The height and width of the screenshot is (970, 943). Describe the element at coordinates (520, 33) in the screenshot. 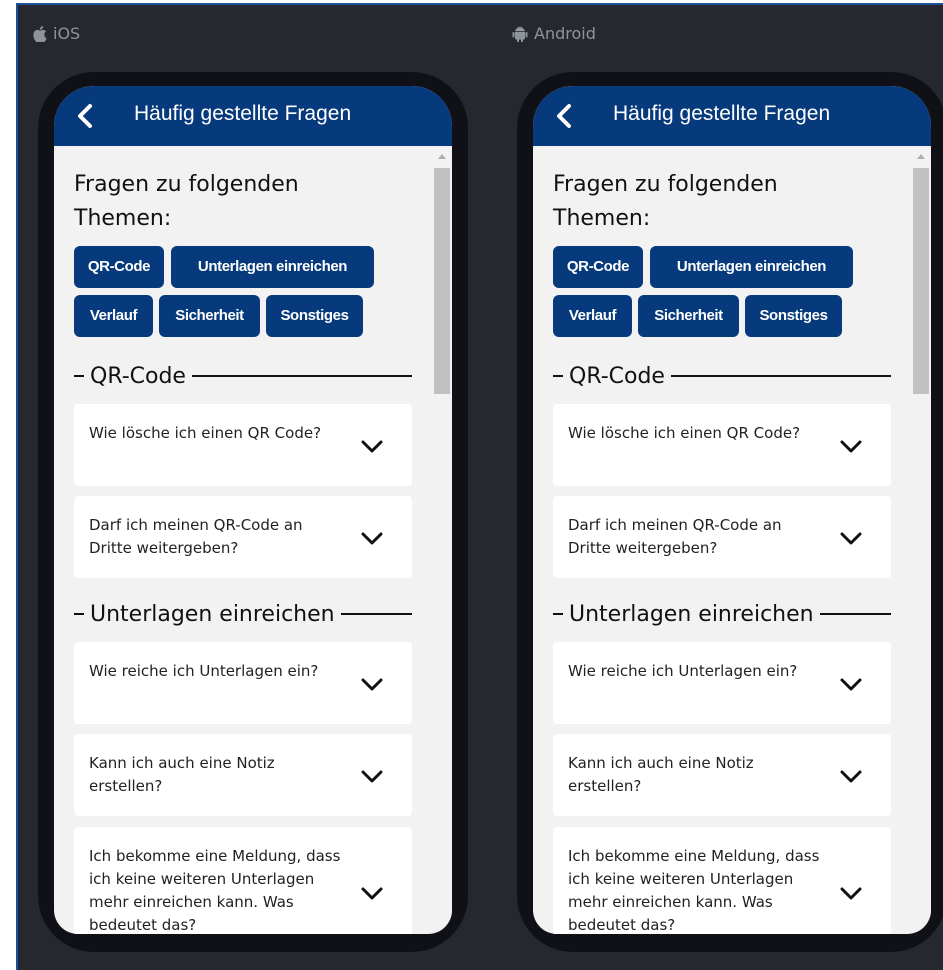

I see `android-icon` at that location.